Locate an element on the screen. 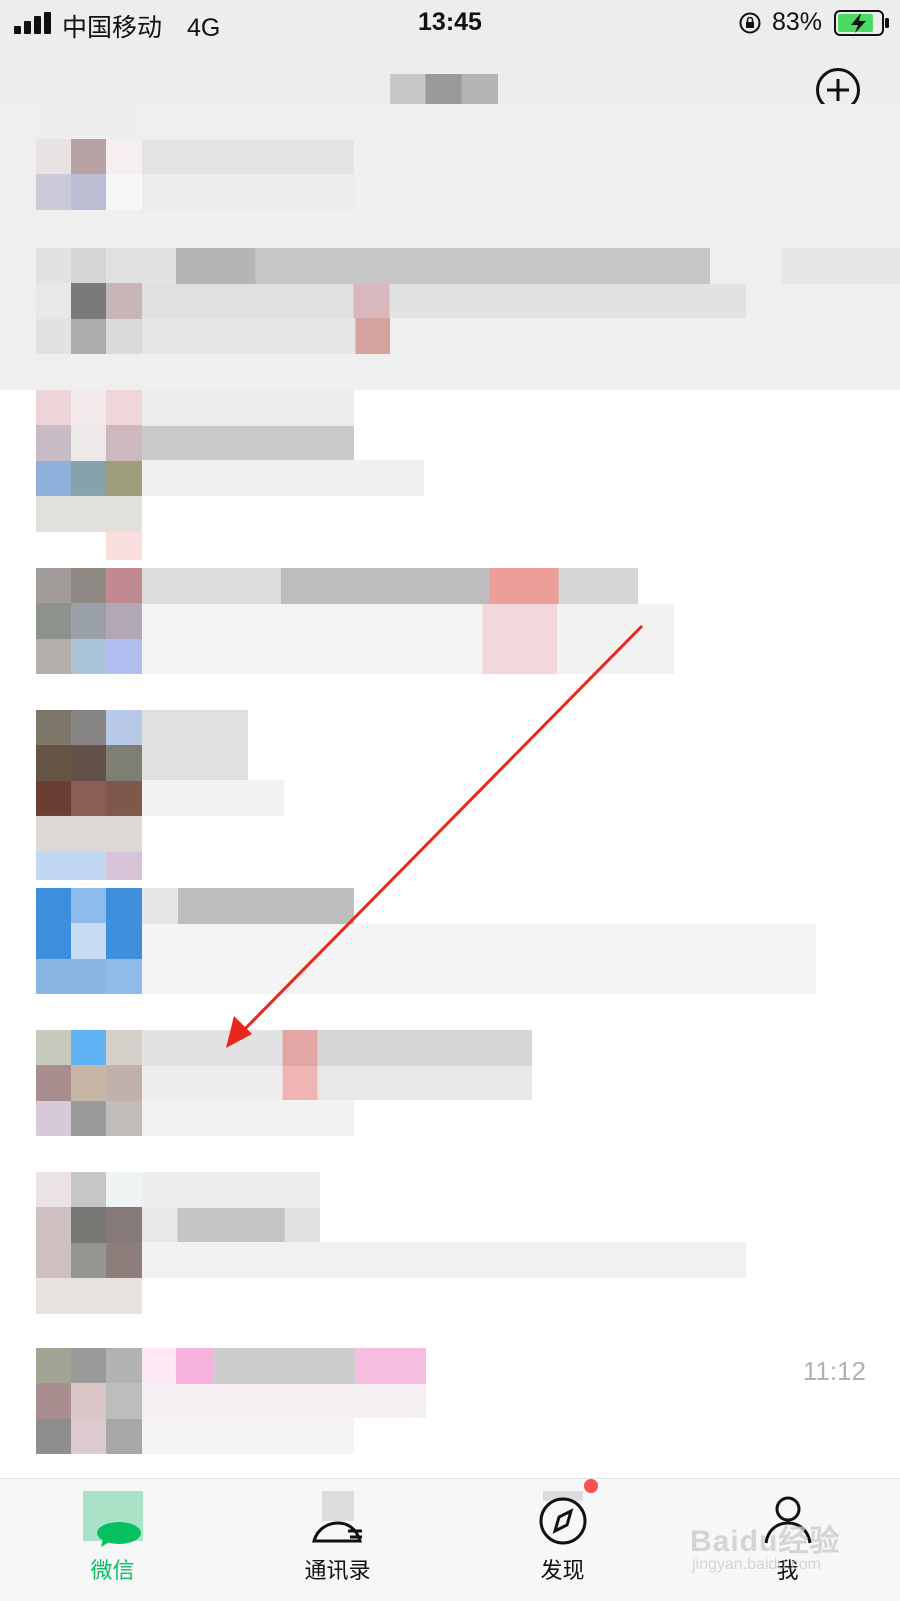  page-title-pixelated is located at coordinates (444, 89).